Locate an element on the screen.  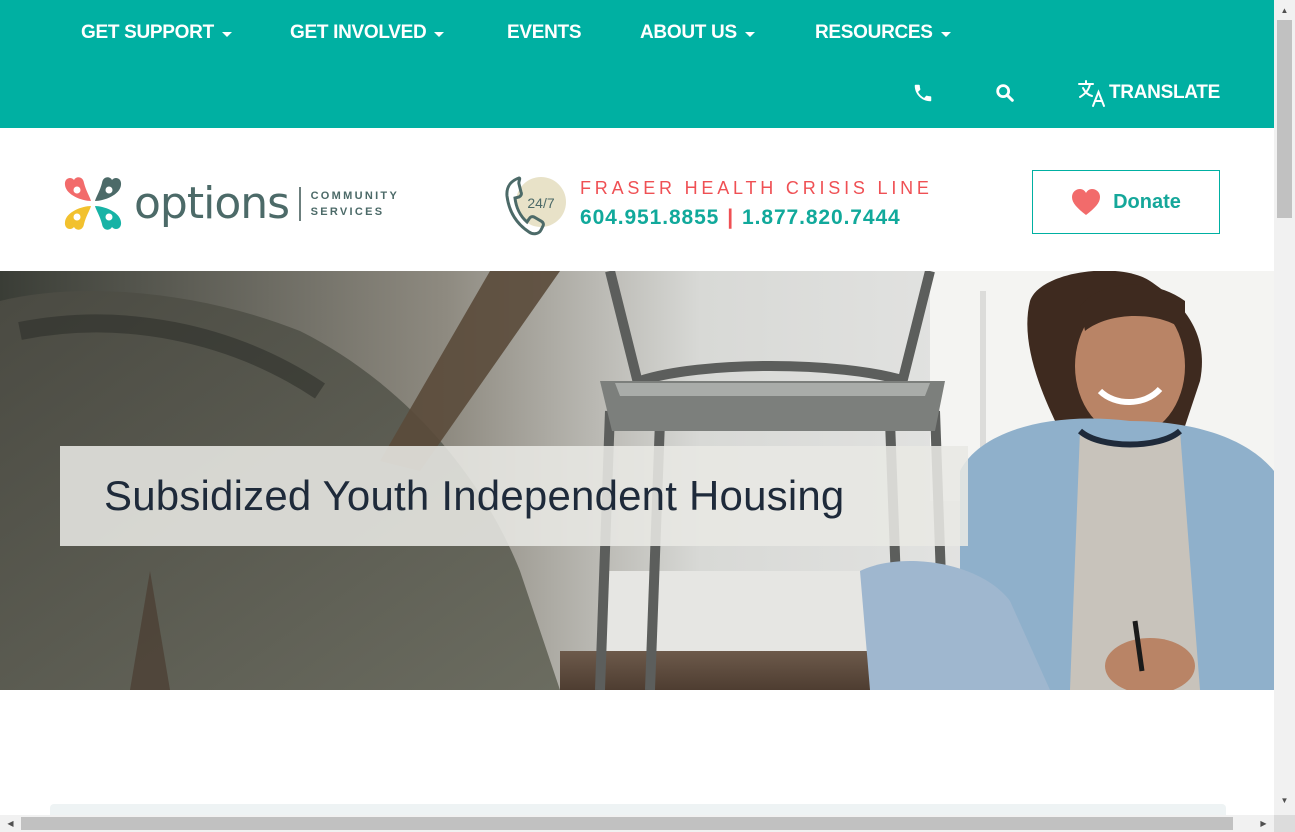
logo-divider is located at coordinates (300, 204).